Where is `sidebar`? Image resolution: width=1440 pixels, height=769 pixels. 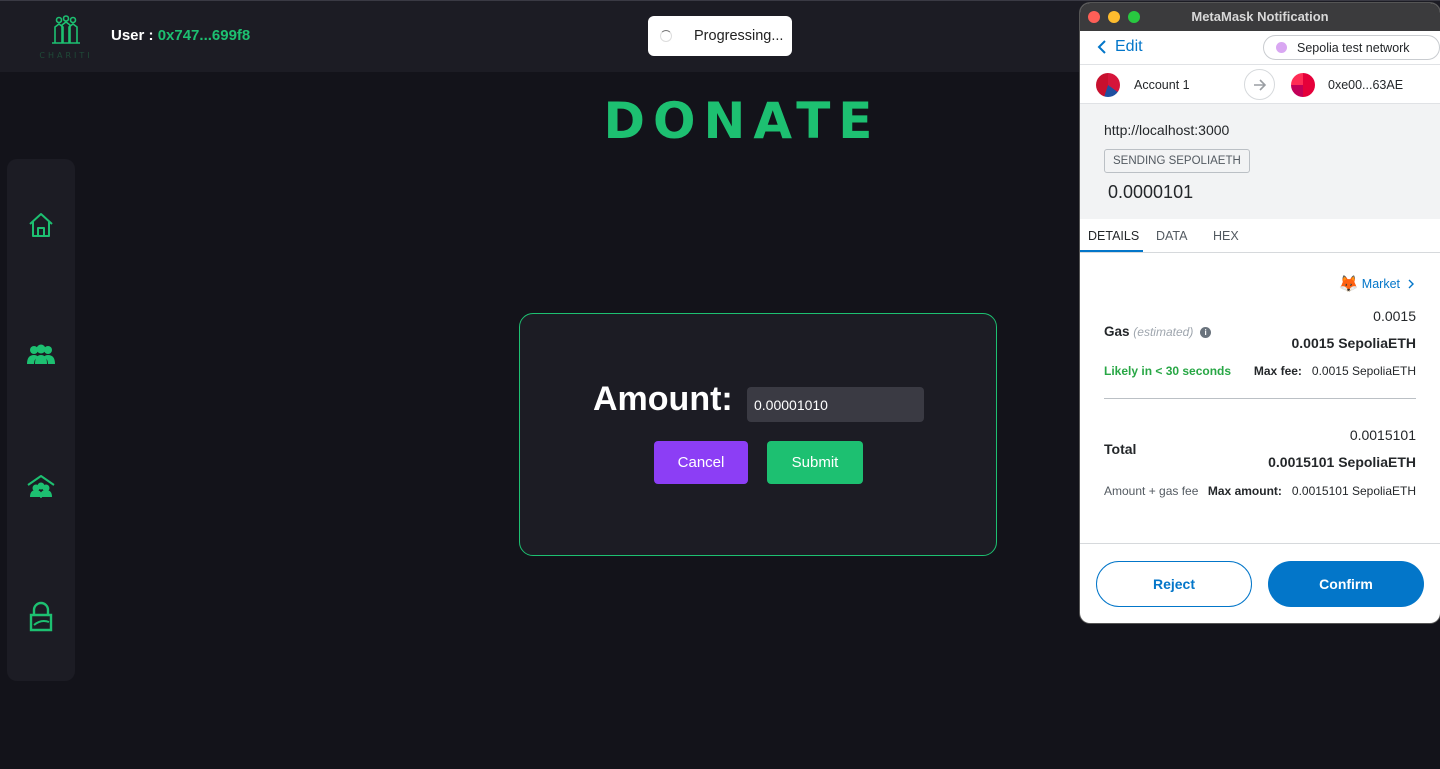 sidebar is located at coordinates (41, 420).